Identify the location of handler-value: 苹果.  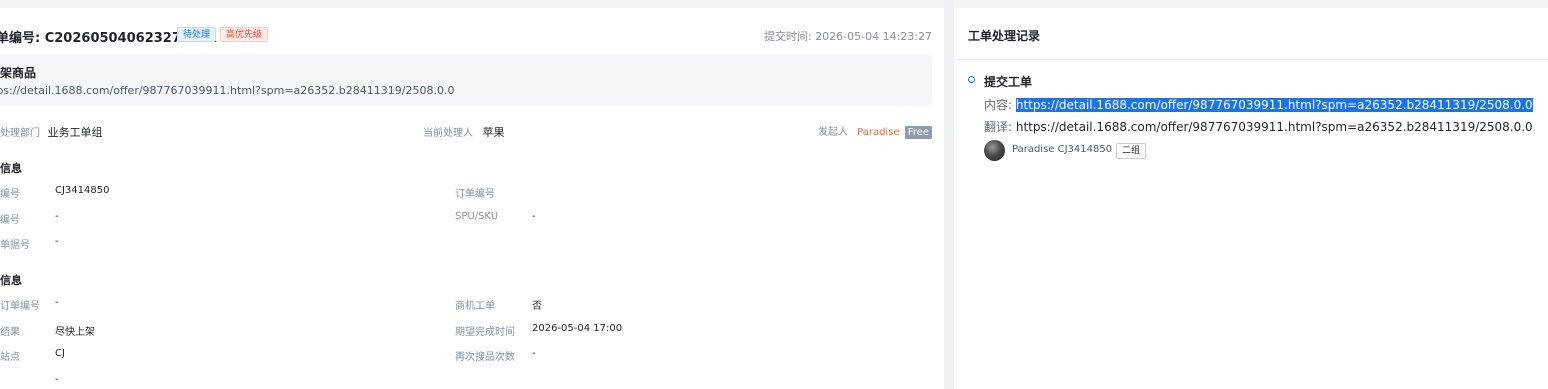
(493, 132).